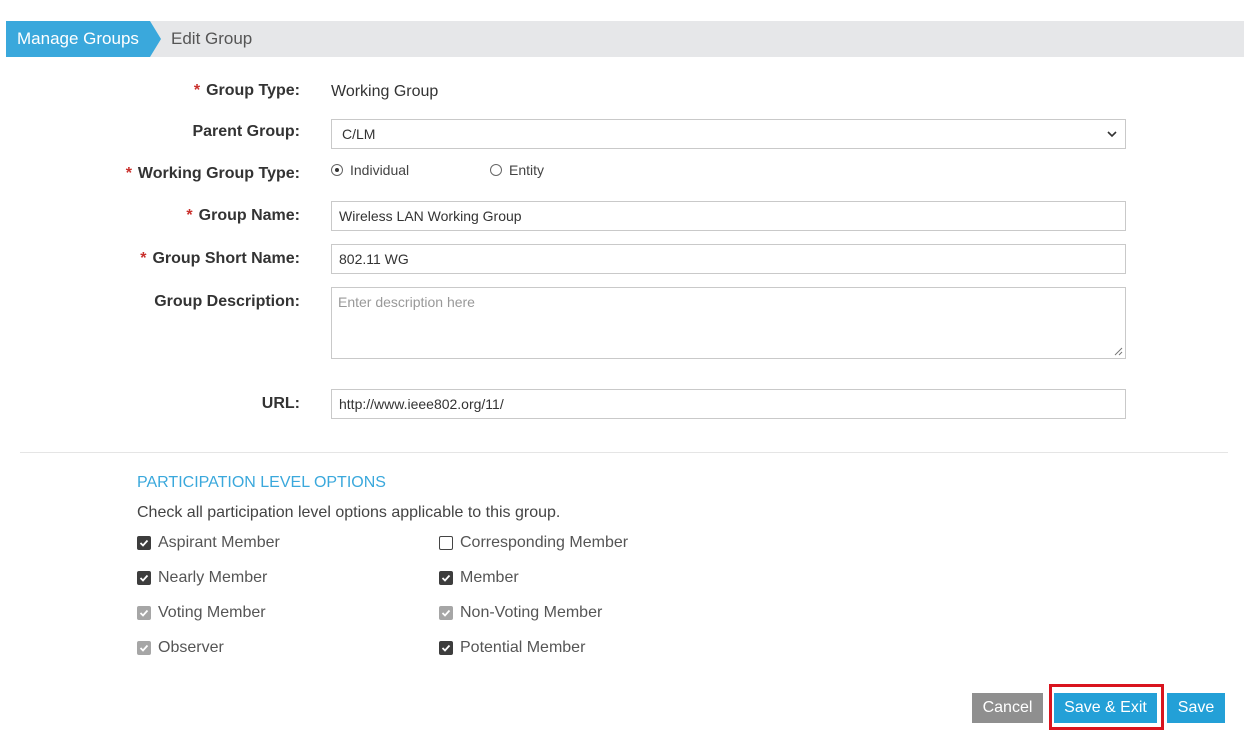 This screenshot has height=732, width=1246. What do you see at coordinates (728, 216) in the screenshot?
I see `group-name-input: Wireless LAN Working Group` at bounding box center [728, 216].